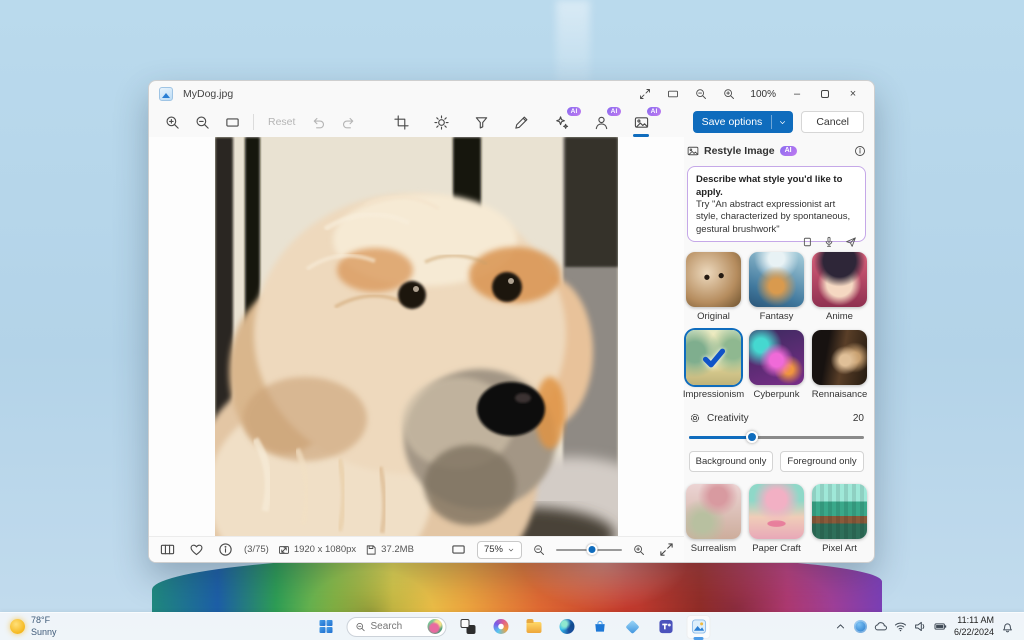 This screenshot has height=640, width=1024. What do you see at coordinates (713, 280) in the screenshot?
I see `style-thumb-original` at bounding box center [713, 280].